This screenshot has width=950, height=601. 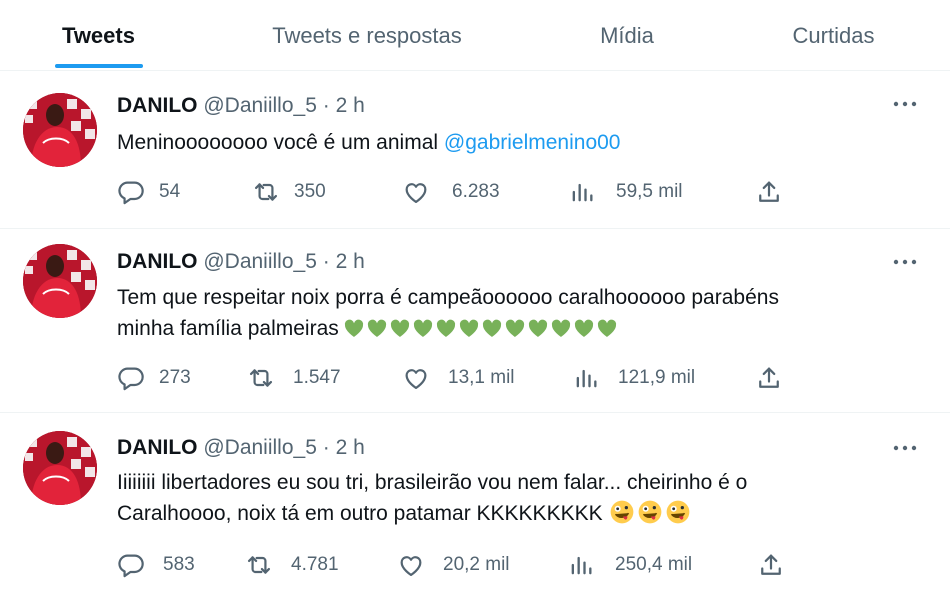 I want to click on like-count: 6.283, so click(x=476, y=191).